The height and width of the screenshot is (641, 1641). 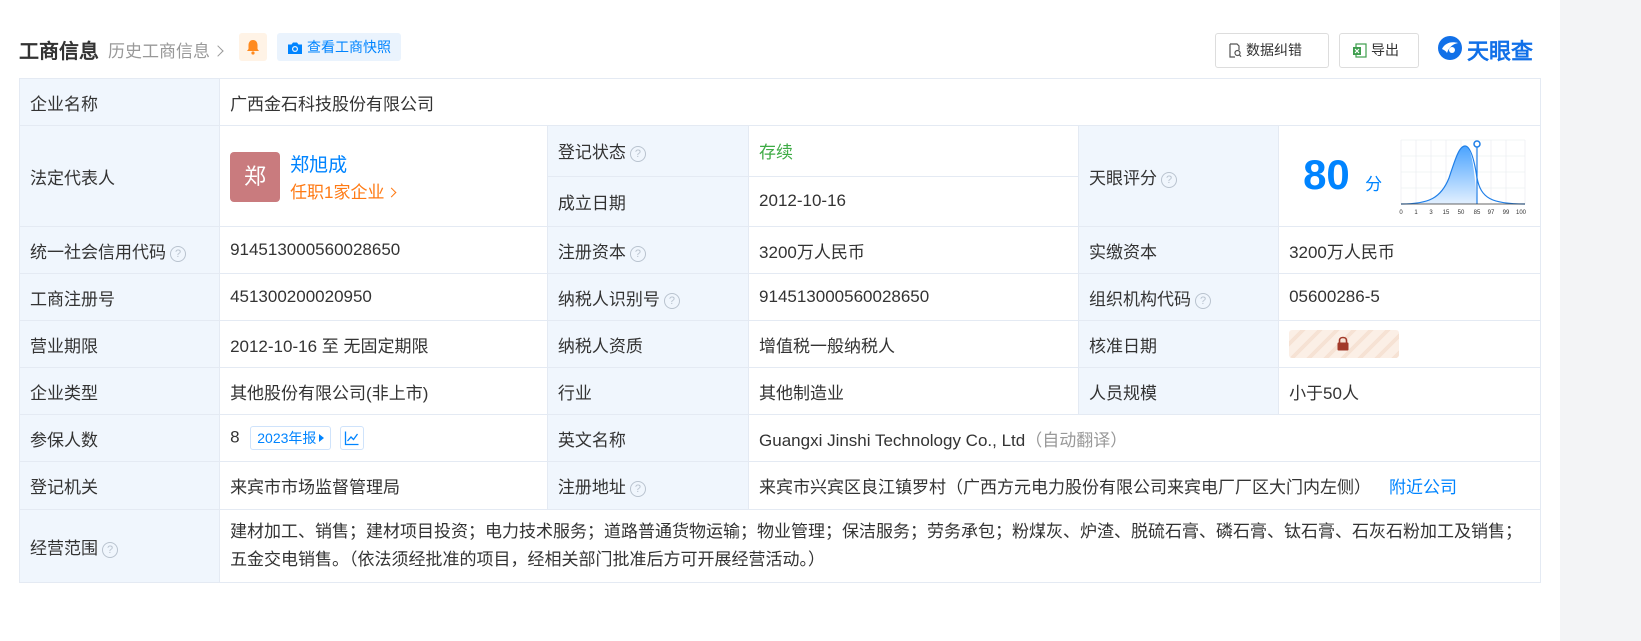 I want to click on row-company-type: 企业类型 其他股份有限公司(非上市) 行业 其他制造业 人员规模 小于50人, so click(x=779, y=391).